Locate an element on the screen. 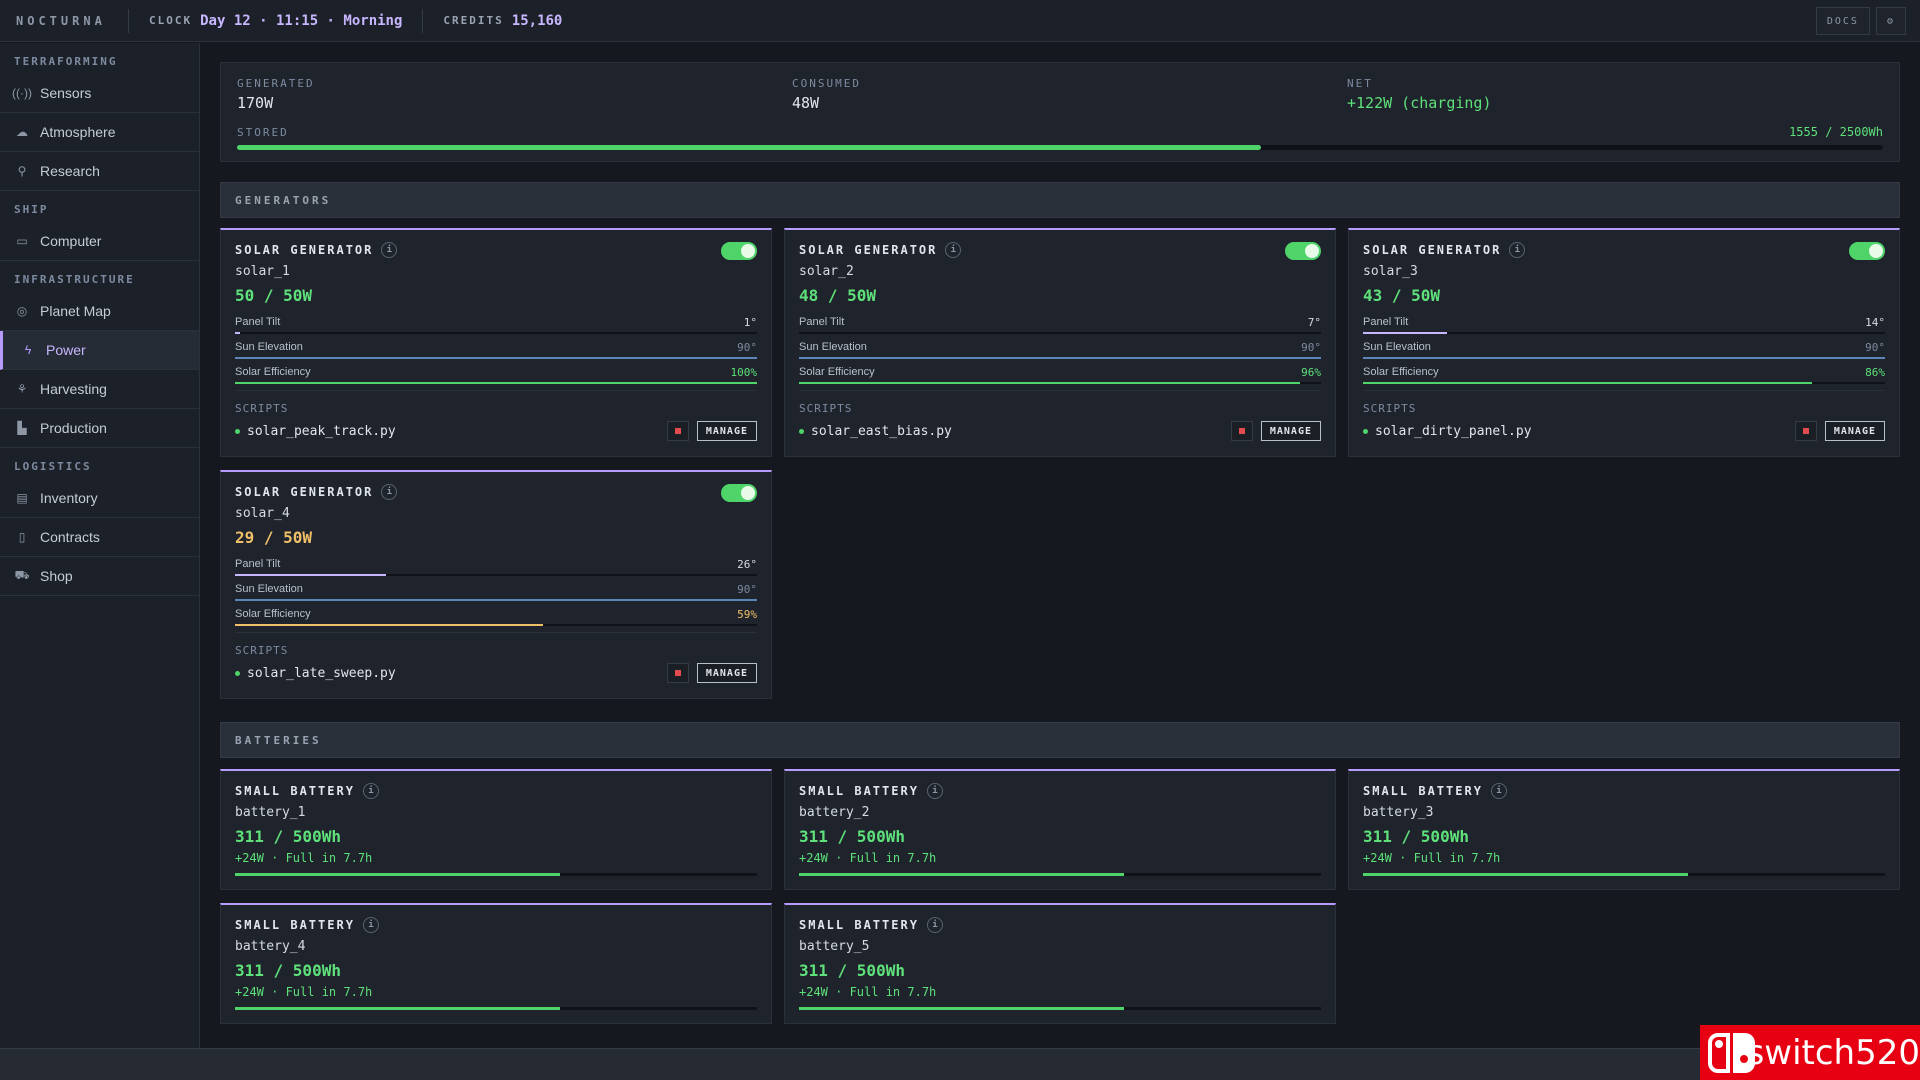 This screenshot has height=1080, width=1920. panel-tilt-stat: Panel Tilt 7° is located at coordinates (1060, 326).